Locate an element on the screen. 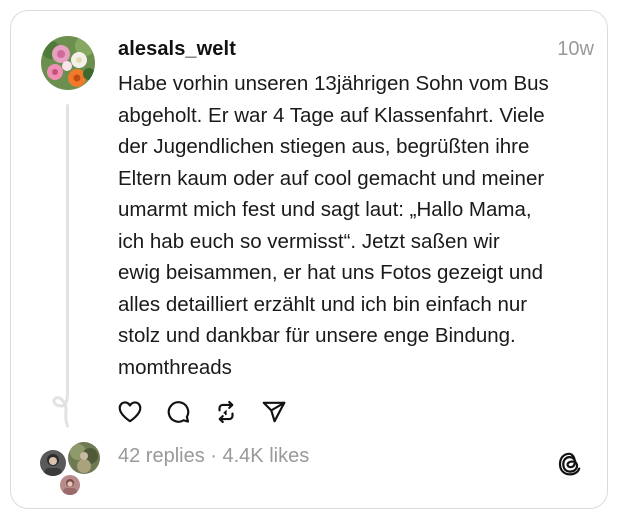  repost-button is located at coordinates (237, 412).